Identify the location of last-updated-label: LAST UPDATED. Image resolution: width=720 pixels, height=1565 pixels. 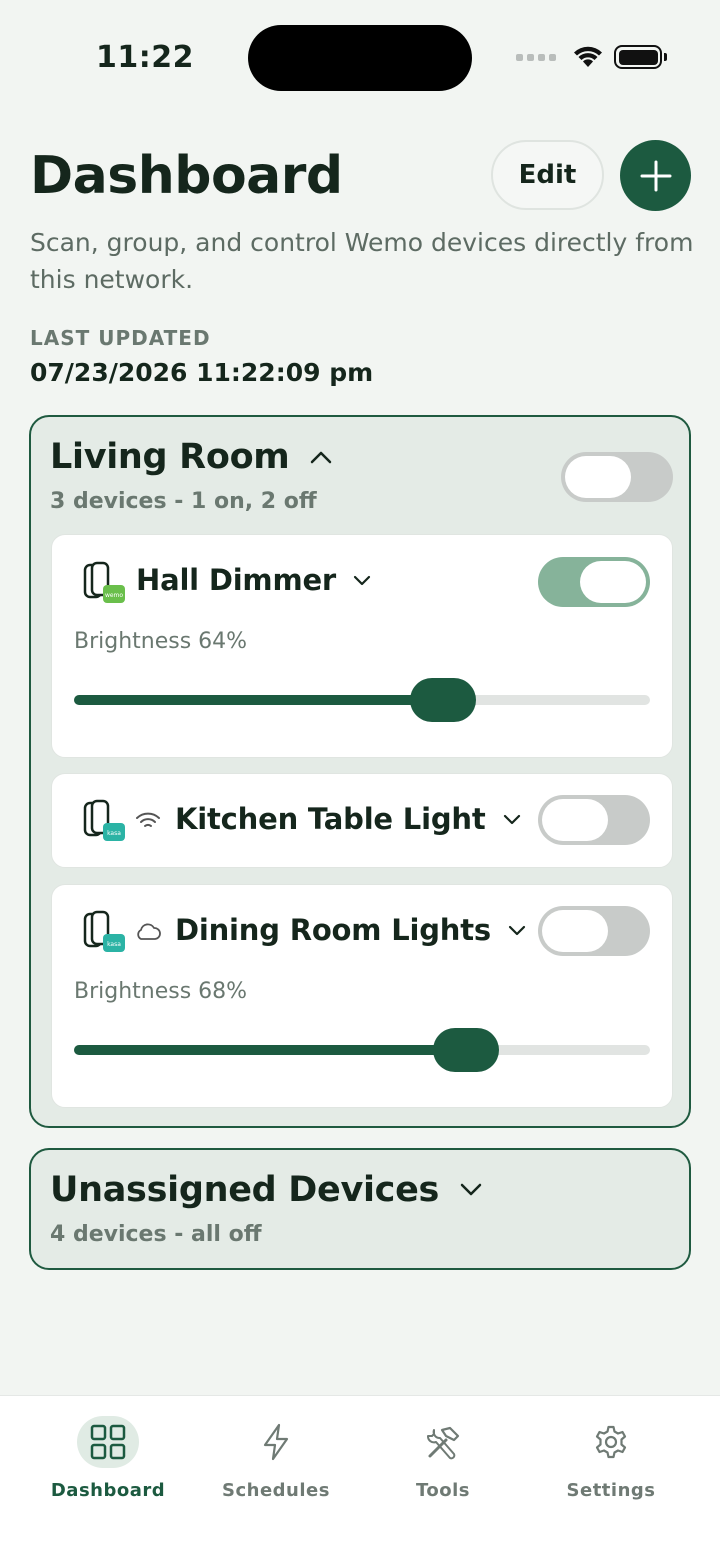
(120, 338).